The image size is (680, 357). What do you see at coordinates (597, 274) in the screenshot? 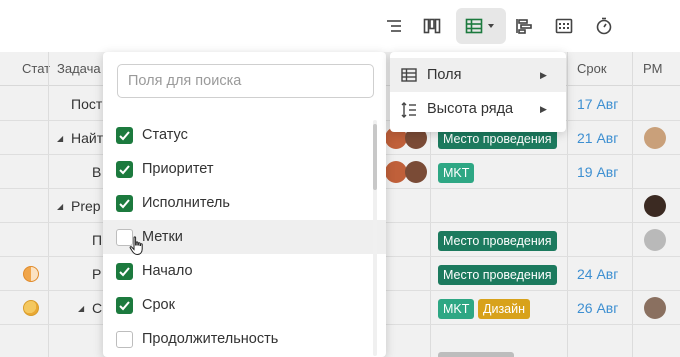
I see `due-date: 24 Авг` at bounding box center [597, 274].